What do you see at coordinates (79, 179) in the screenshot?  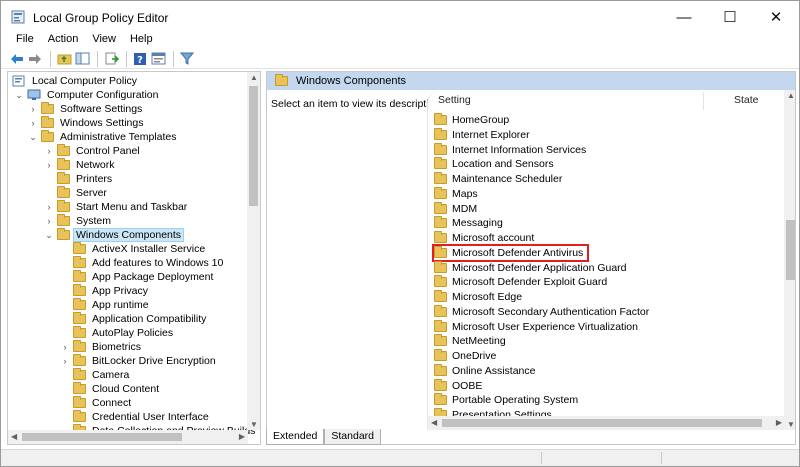 I see `tree-item: Printers` at bounding box center [79, 179].